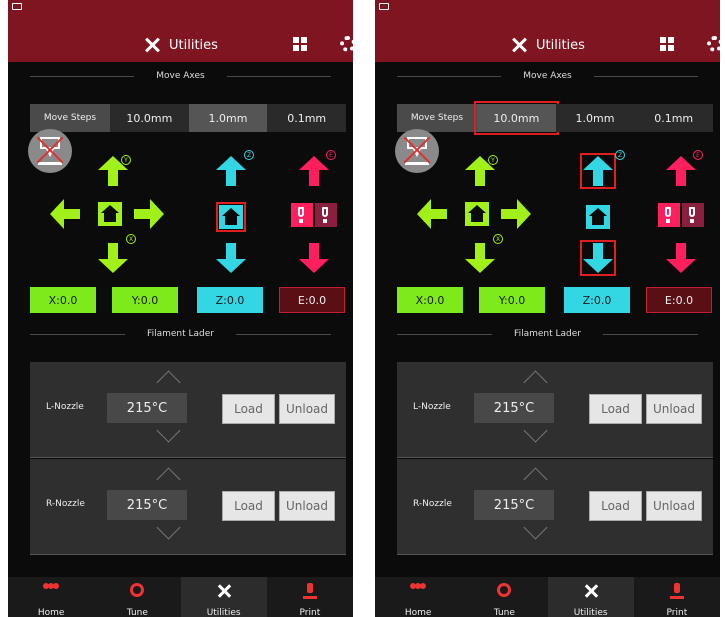 Image resolution: width=725 pixels, height=617 pixels. What do you see at coordinates (432, 407) in the screenshot?
I see `nozzle-label: L-Nozzle` at bounding box center [432, 407].